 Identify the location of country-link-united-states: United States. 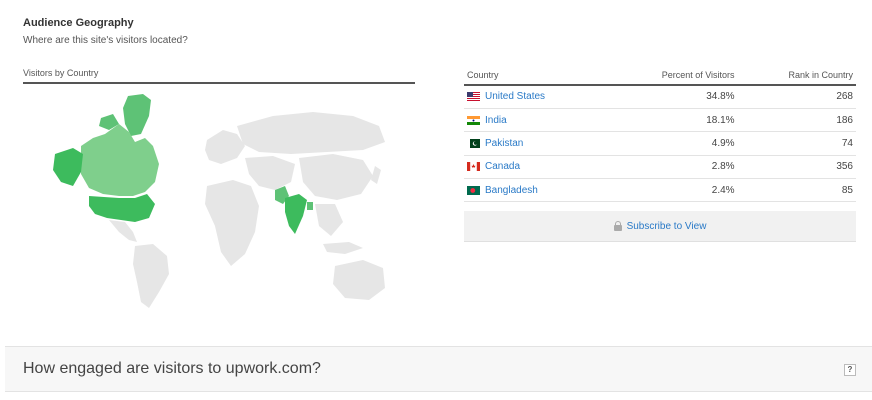
(515, 96).